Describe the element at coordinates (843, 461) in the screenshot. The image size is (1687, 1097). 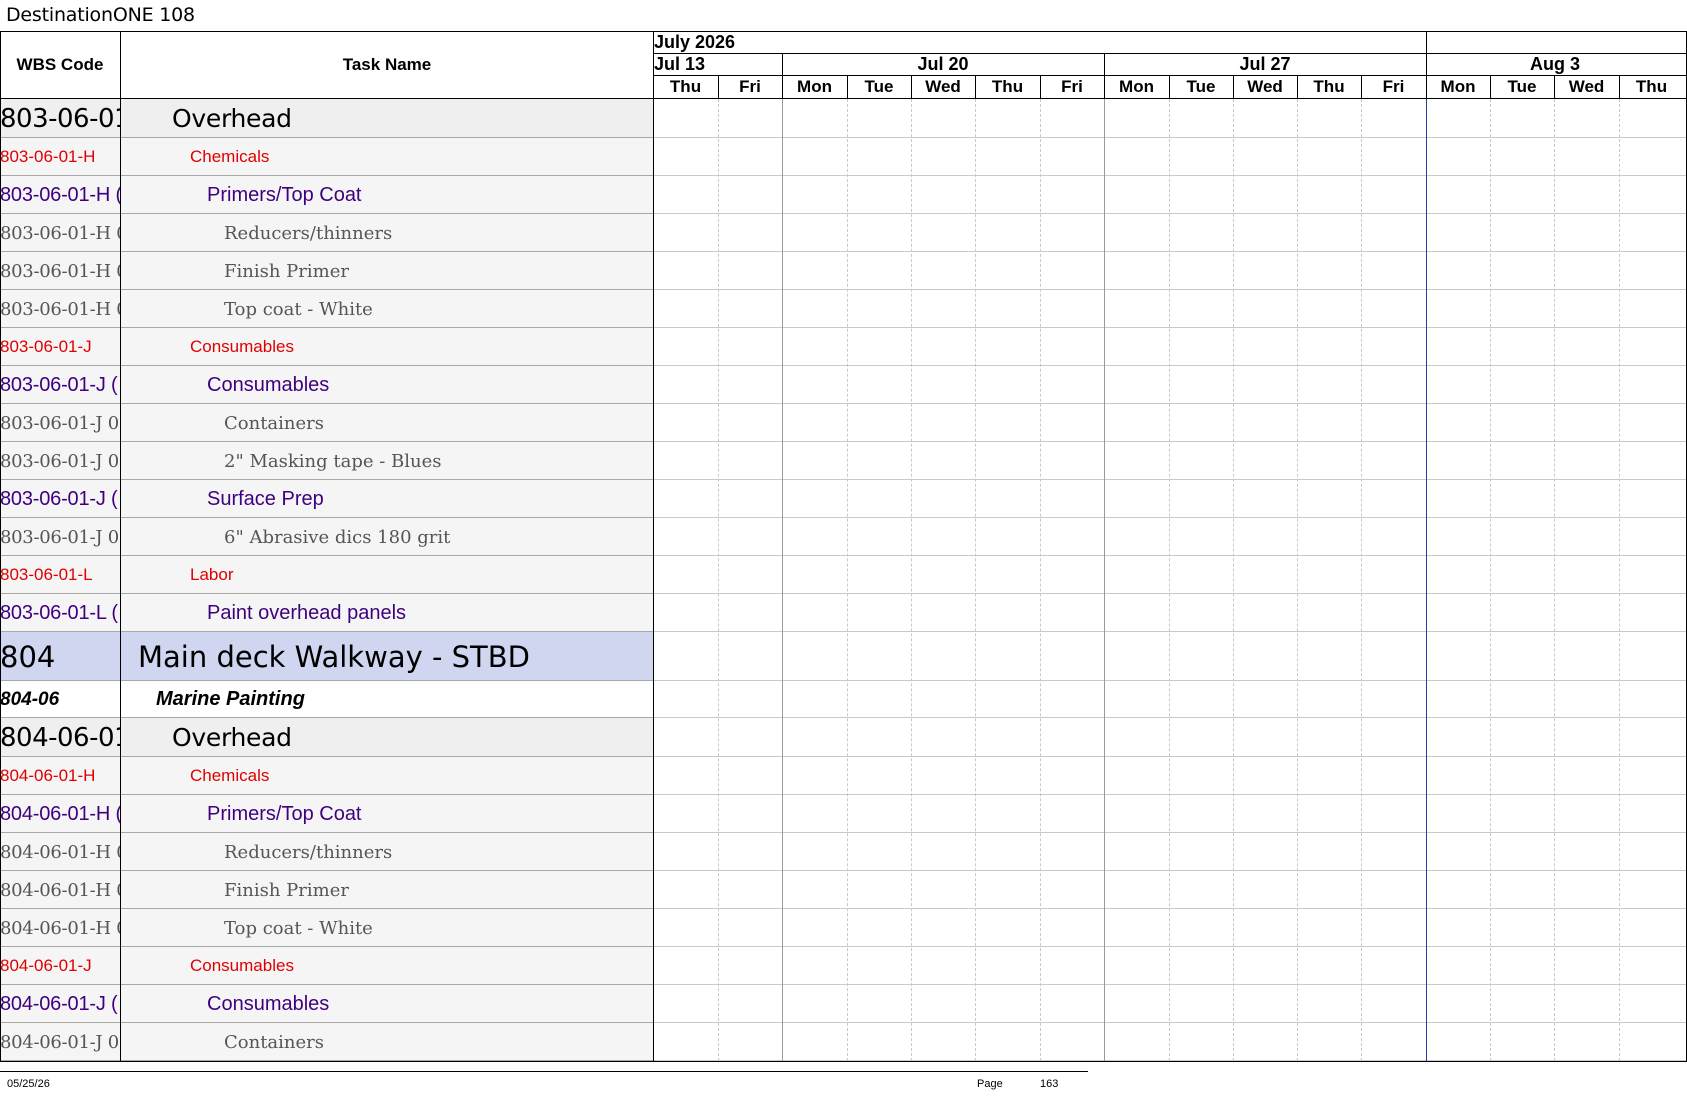
I see `table-row: 803-06-01-J 01 2" Masking tape - Blues` at that location.